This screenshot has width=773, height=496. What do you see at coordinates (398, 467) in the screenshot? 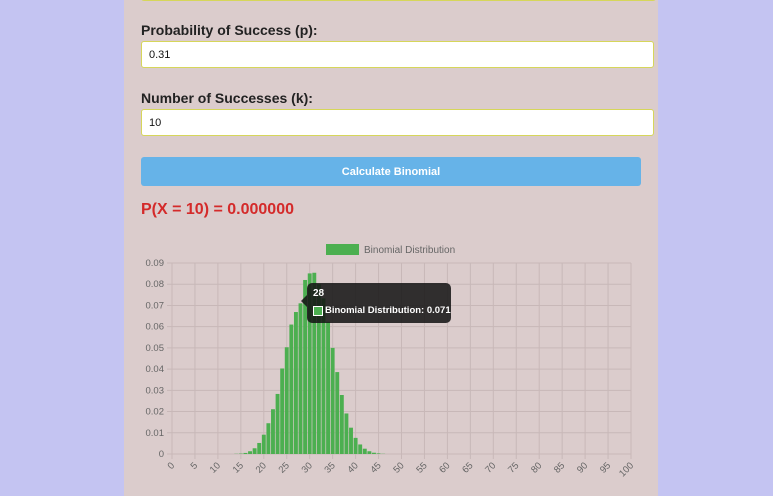
I see `x-tick-label: 50` at bounding box center [398, 467].